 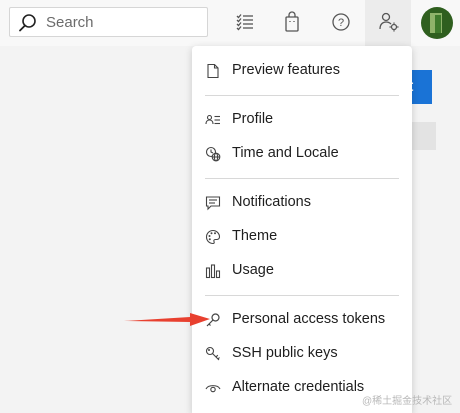 I want to click on menu-item-label: SSH public keys, so click(x=285, y=353).